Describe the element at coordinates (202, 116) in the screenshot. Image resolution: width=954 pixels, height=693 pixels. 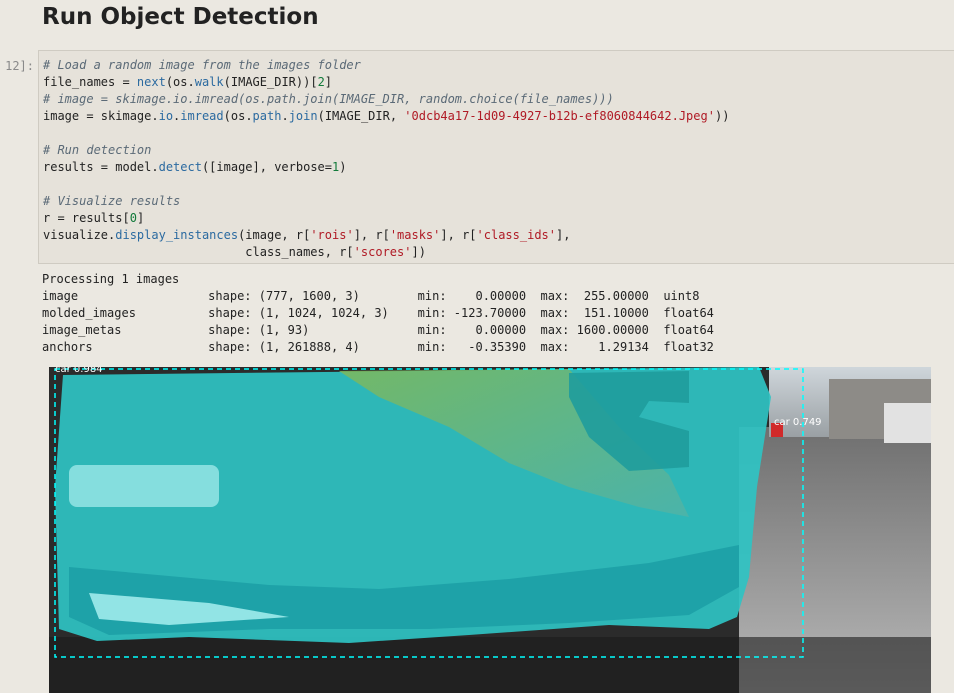
I see `code-text: imread` at that location.